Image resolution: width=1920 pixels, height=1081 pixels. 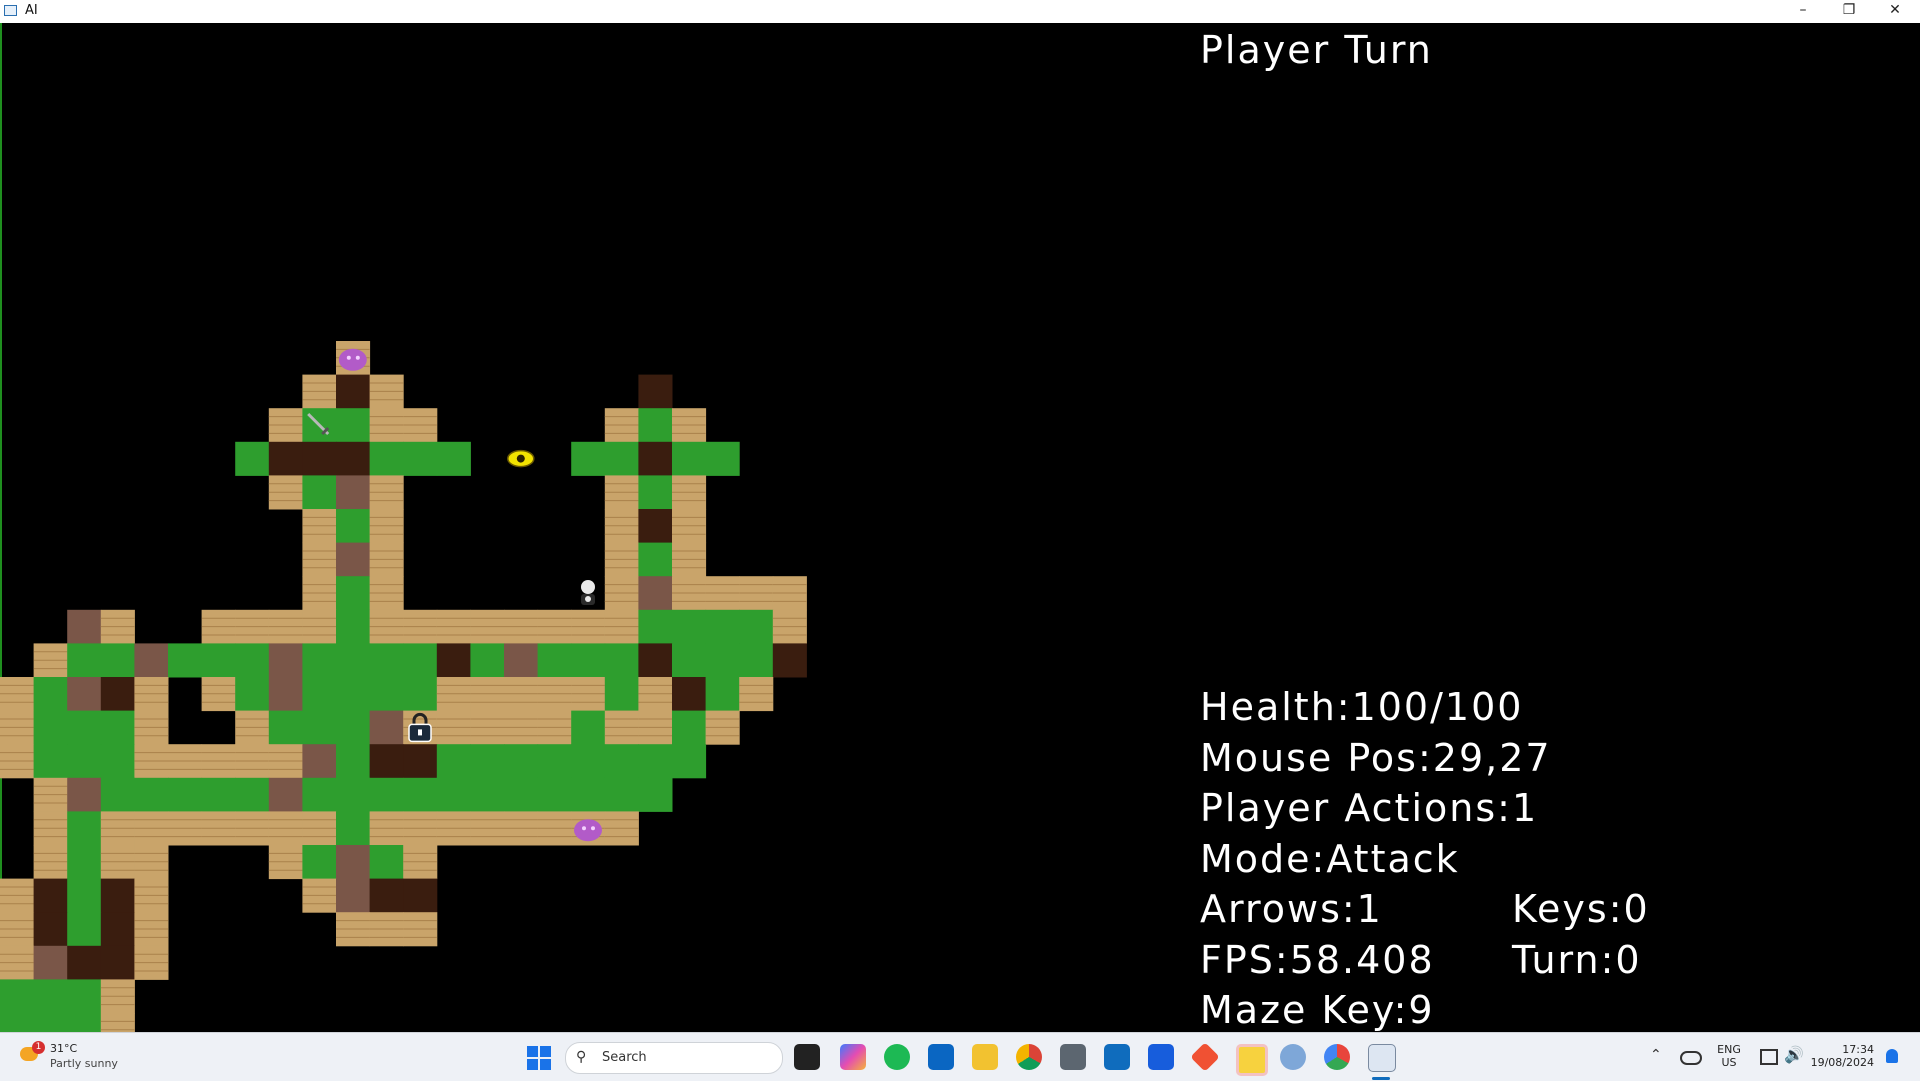 I want to click on eye-icon, so click(x=521, y=458).